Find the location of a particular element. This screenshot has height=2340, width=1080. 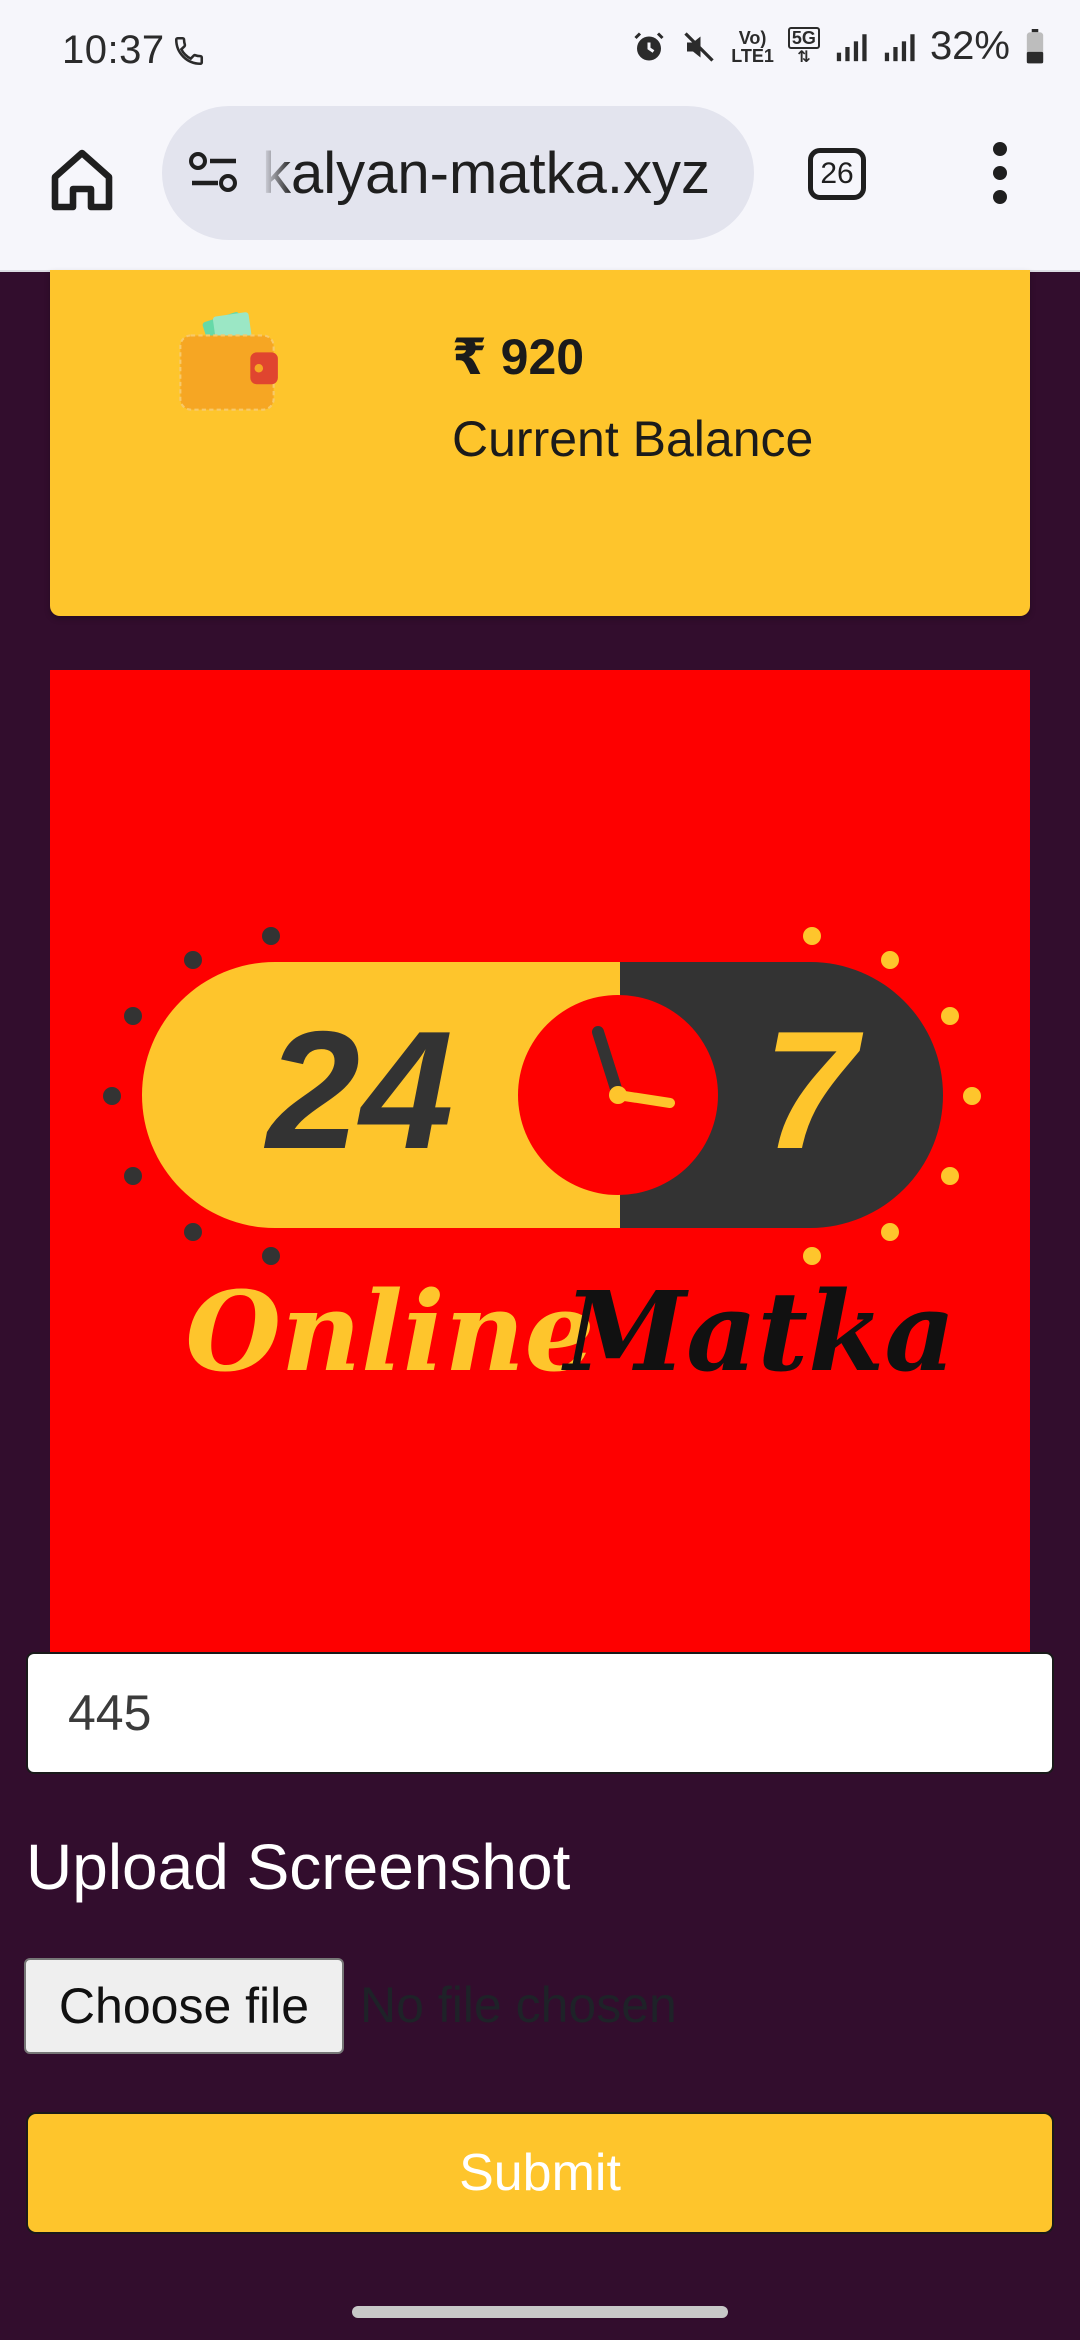

gesture-nav-bar is located at coordinates (540, 2312).